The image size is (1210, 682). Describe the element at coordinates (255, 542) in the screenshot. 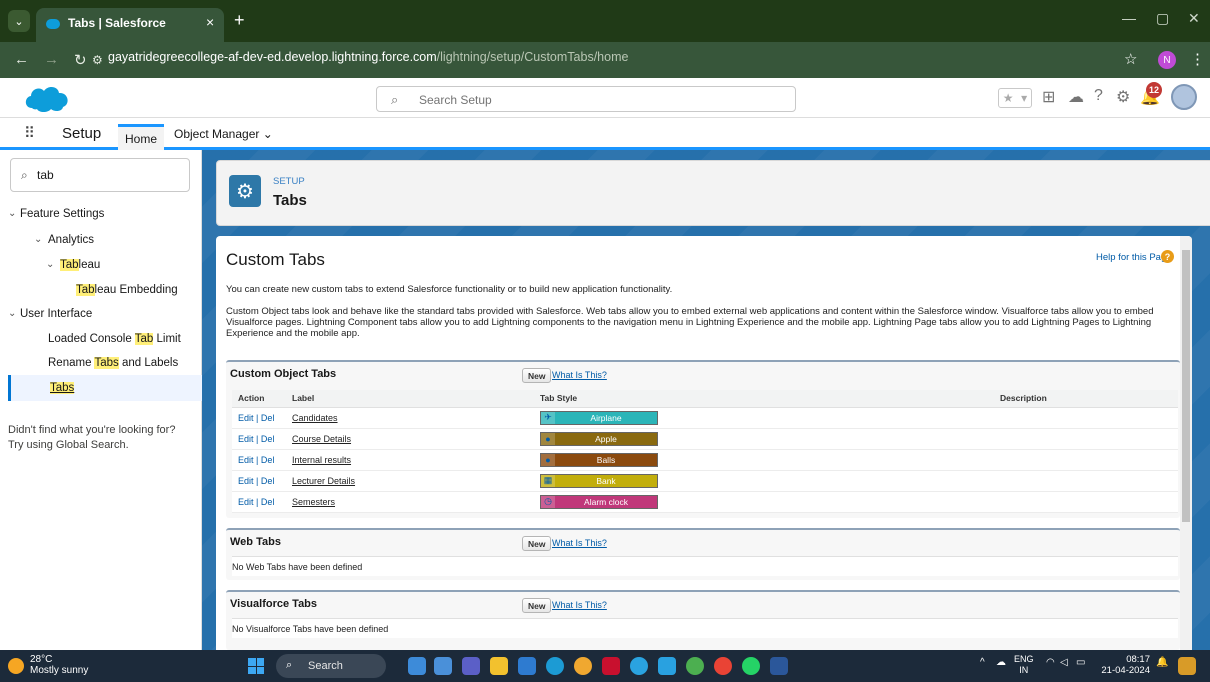

I see `section-title: Web Tabs` at that location.